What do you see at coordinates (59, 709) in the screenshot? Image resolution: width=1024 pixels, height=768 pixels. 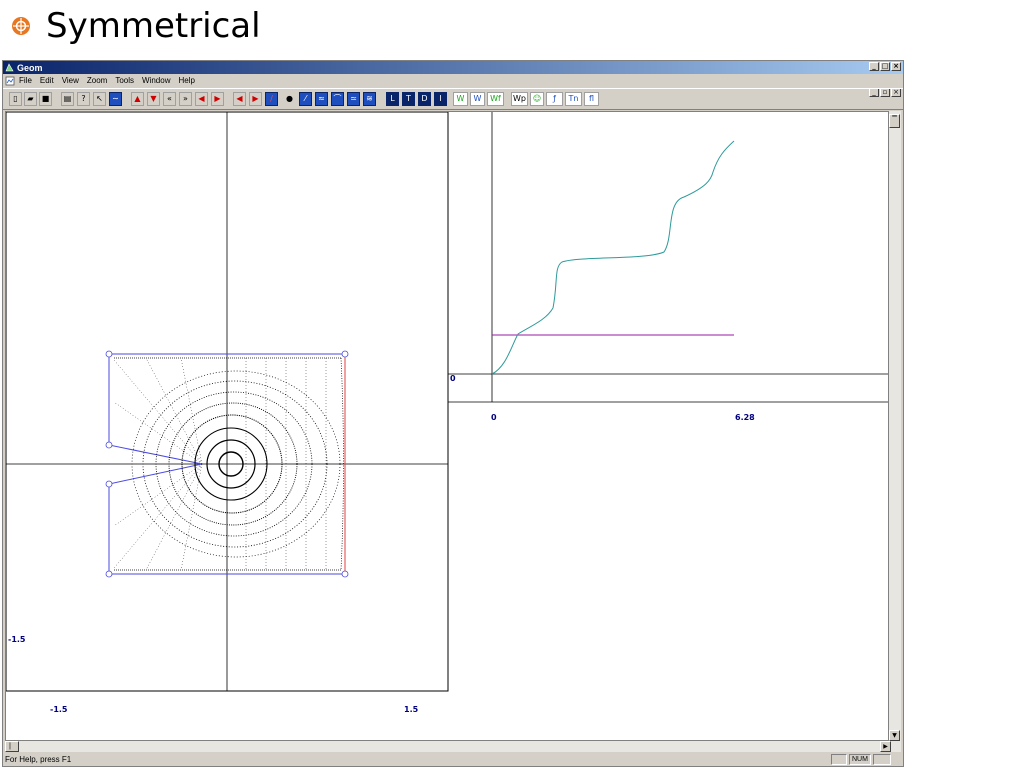 I see `left-x-min-label: -1.5` at bounding box center [59, 709].